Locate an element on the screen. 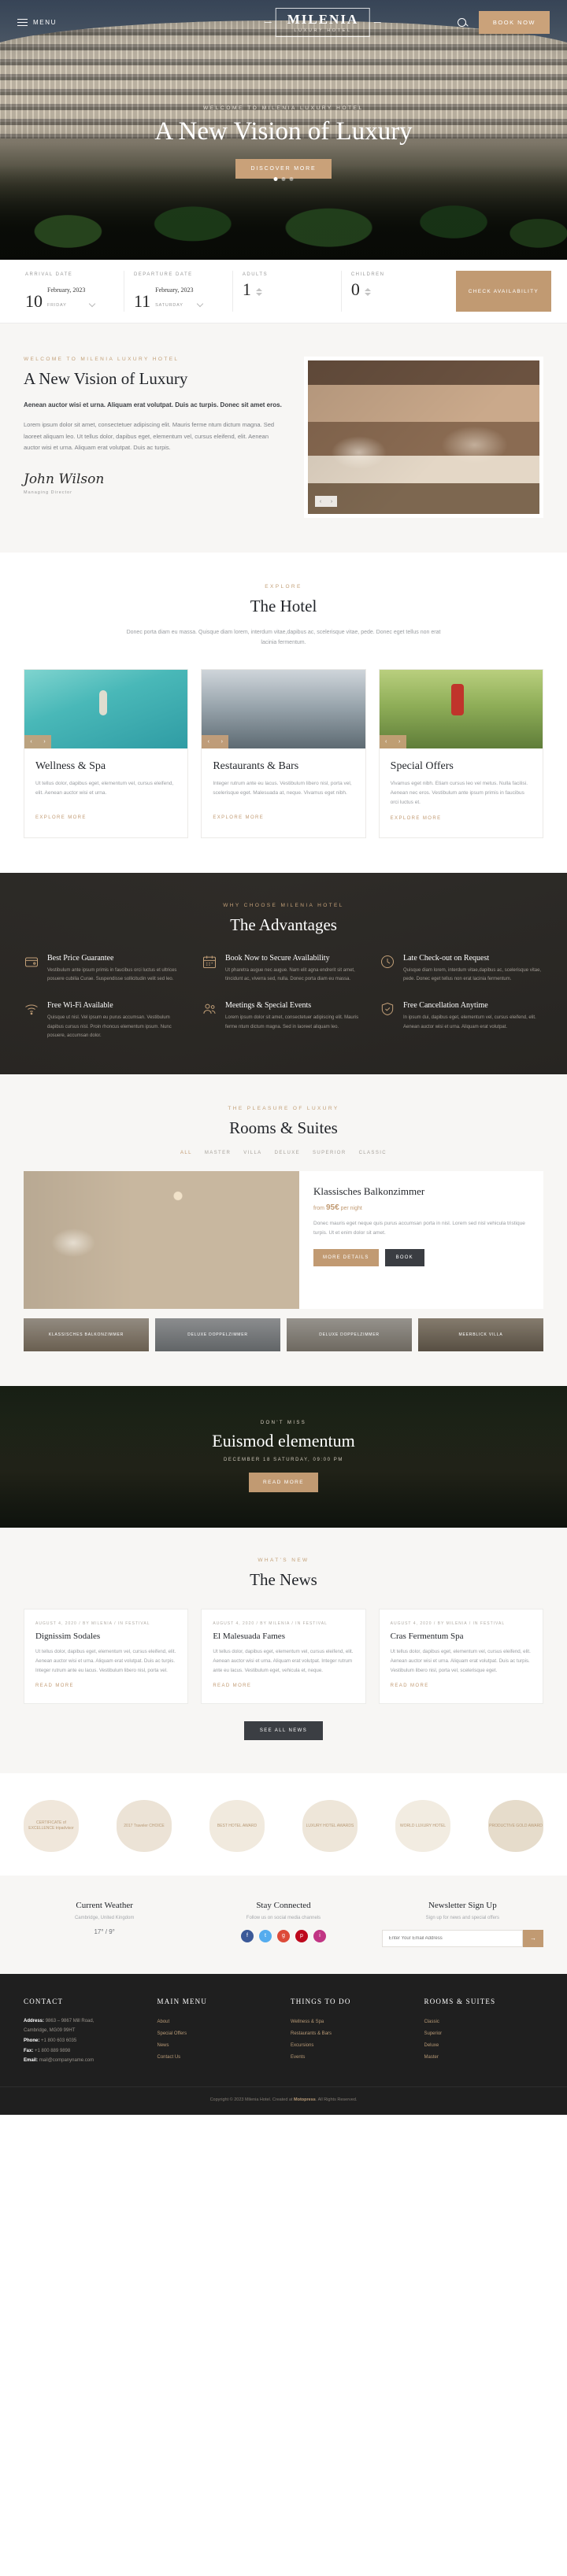 The width and height of the screenshot is (567, 2576). pinterest-icon: p is located at coordinates (301, 1935).